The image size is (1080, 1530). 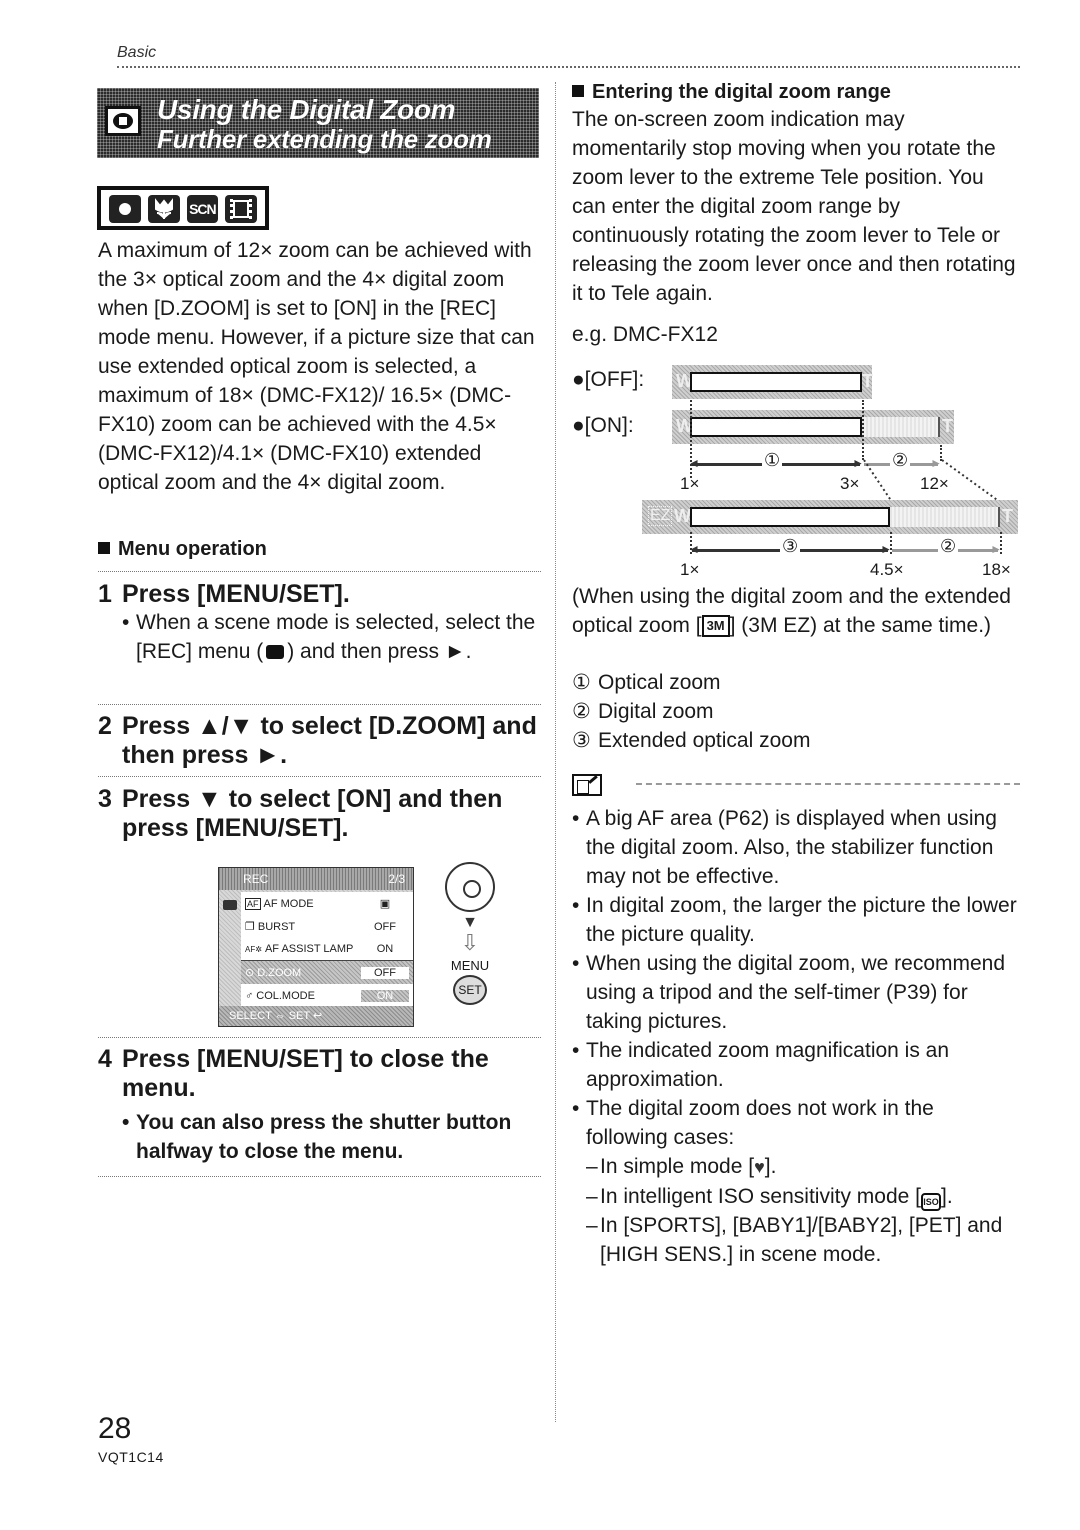 I want to click on applicable-modes: SCN, so click(x=183, y=208).